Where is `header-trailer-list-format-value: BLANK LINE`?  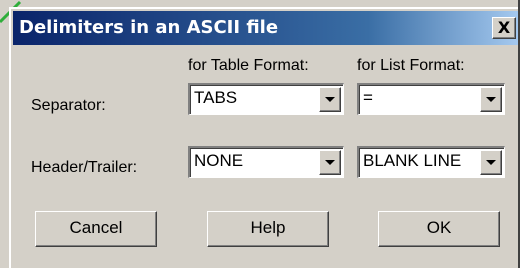 header-trailer-list-format-value: BLANK LINE is located at coordinates (412, 160).